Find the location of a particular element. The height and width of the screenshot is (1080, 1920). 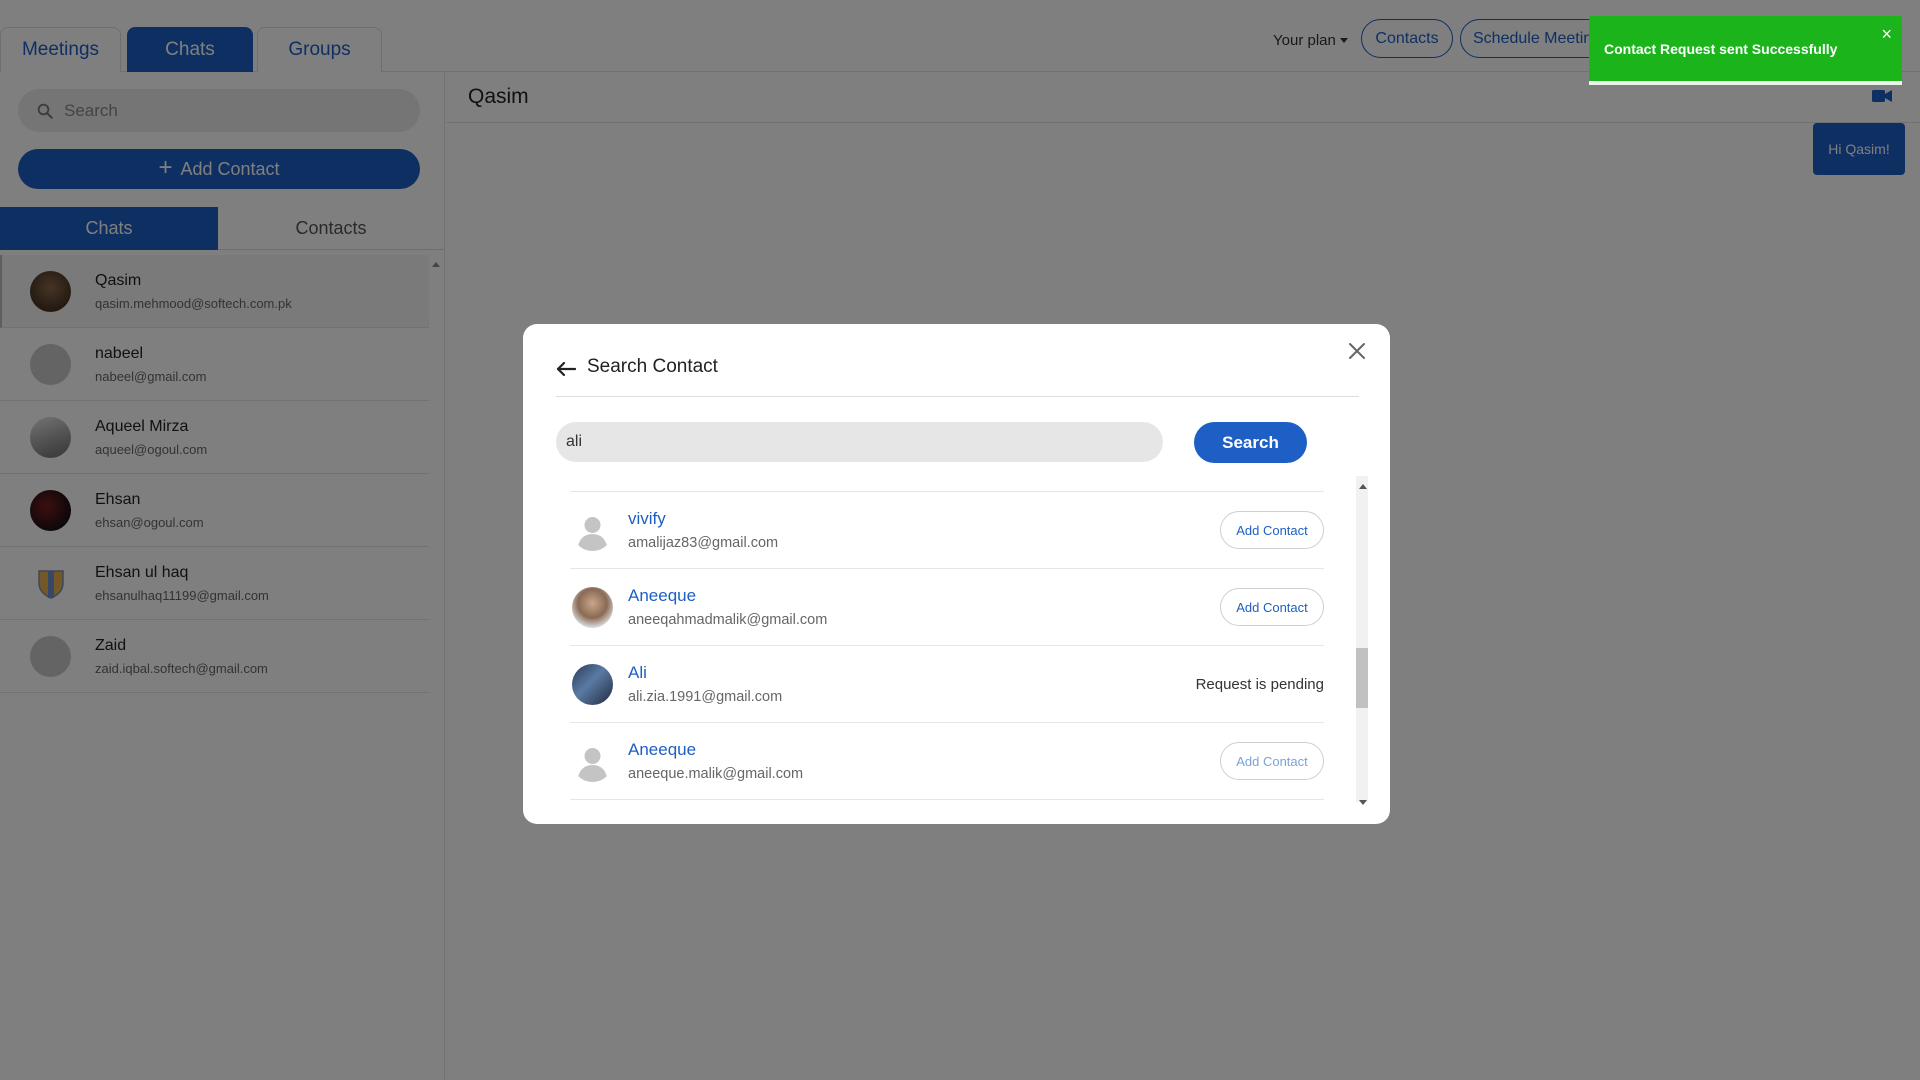

result-email: aneeque.malik@gmail.com is located at coordinates (716, 774).